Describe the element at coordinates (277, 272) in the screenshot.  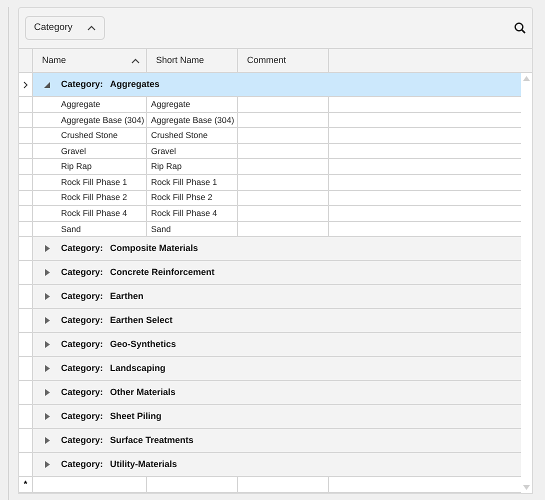
I see `group-row: Category: Concrete Reinforcement` at that location.